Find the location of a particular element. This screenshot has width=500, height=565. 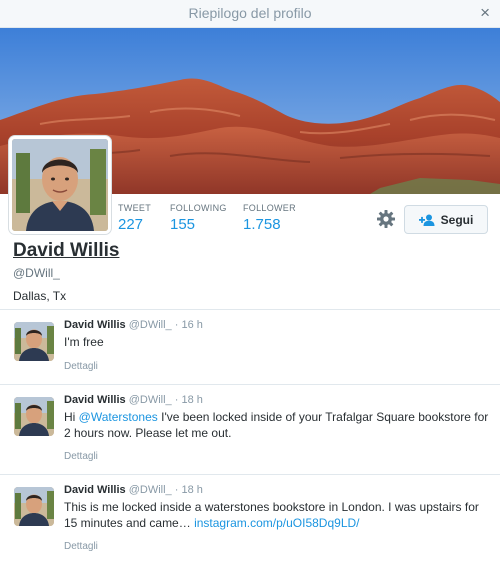

profile-handle: @DWill_ is located at coordinates (36, 273).